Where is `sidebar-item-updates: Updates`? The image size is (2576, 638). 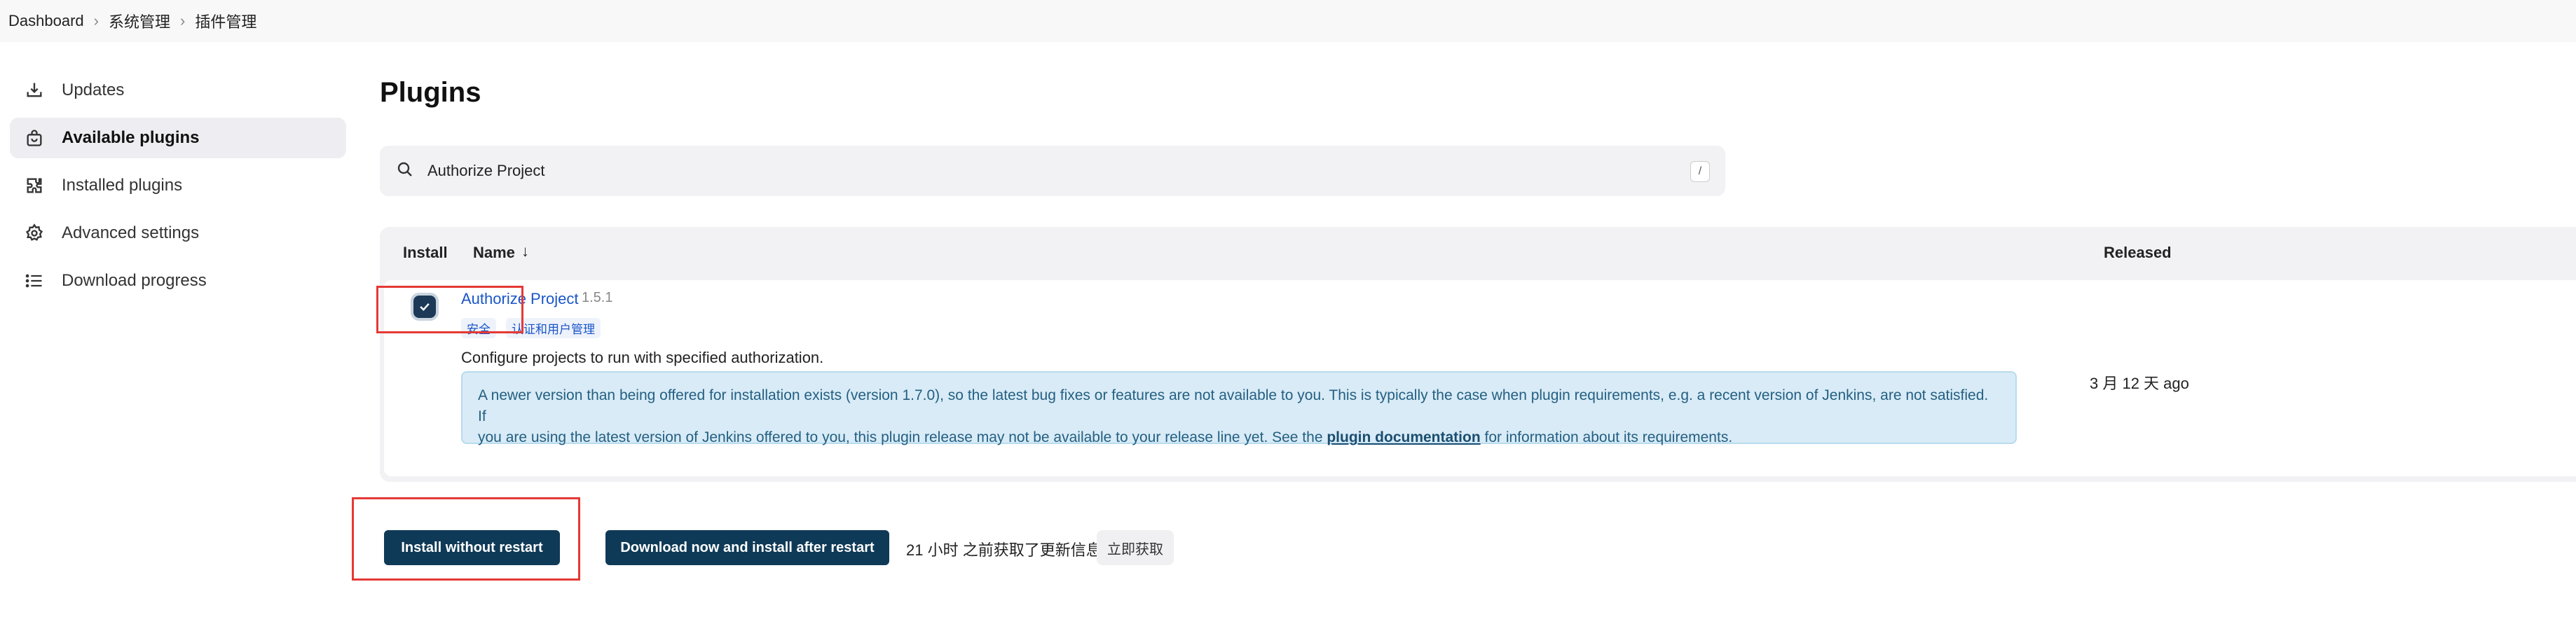 sidebar-item-updates: Updates is located at coordinates (178, 90).